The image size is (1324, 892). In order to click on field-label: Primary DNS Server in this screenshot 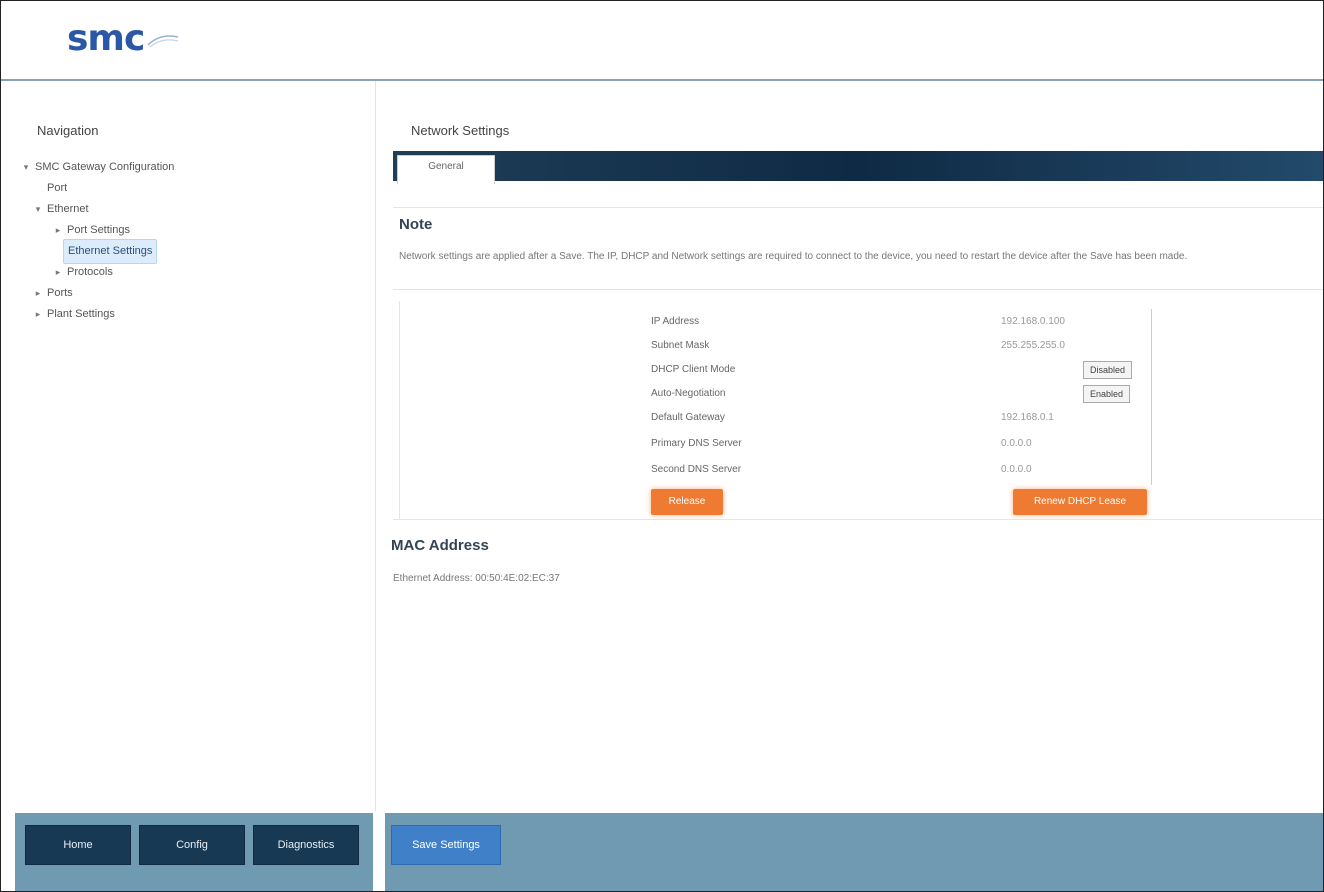, I will do `click(696, 443)`.